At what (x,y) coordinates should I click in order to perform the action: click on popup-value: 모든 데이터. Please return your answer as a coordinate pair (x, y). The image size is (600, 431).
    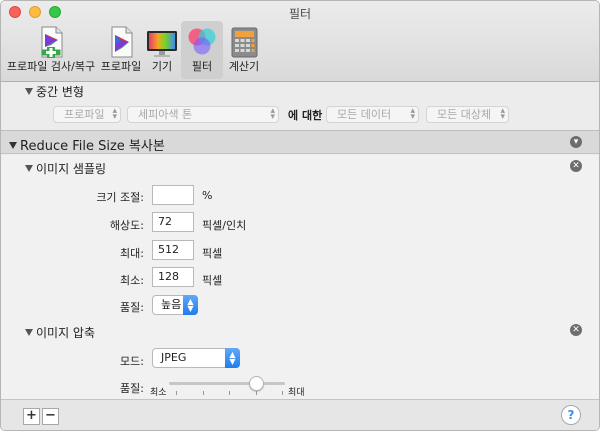
    Looking at the image, I should click on (364, 114).